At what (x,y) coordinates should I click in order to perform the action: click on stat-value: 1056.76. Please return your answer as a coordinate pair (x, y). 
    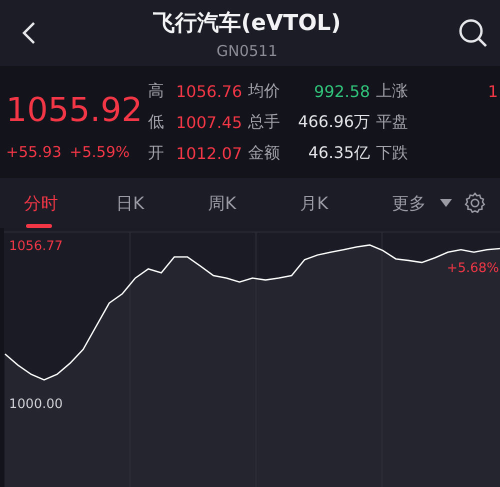
    Looking at the image, I should click on (210, 91).